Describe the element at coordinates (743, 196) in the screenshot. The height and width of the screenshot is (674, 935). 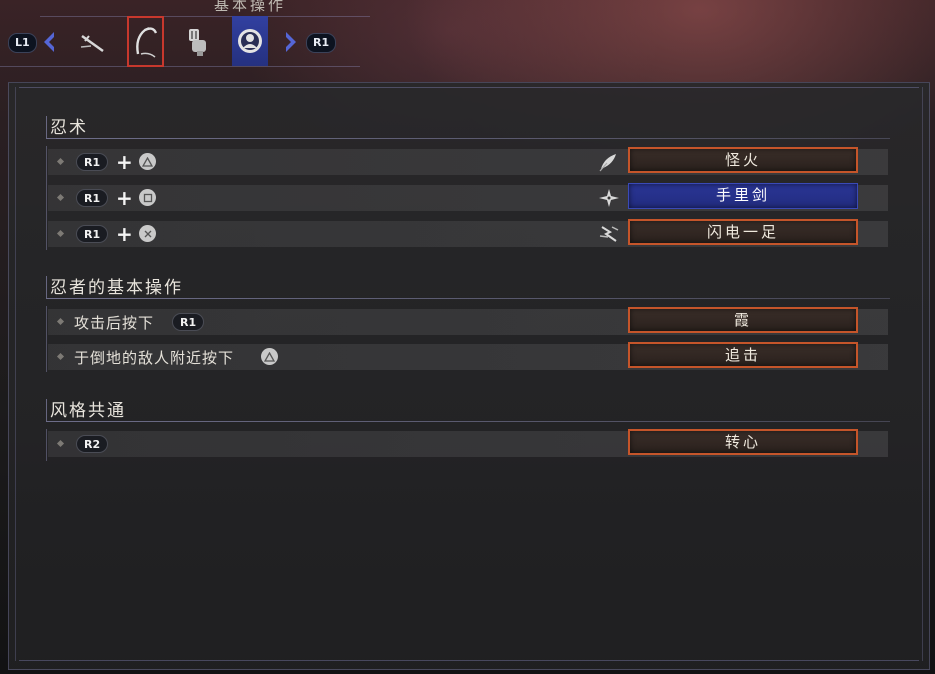
I see `skill-slot-selected: 手里剑` at that location.